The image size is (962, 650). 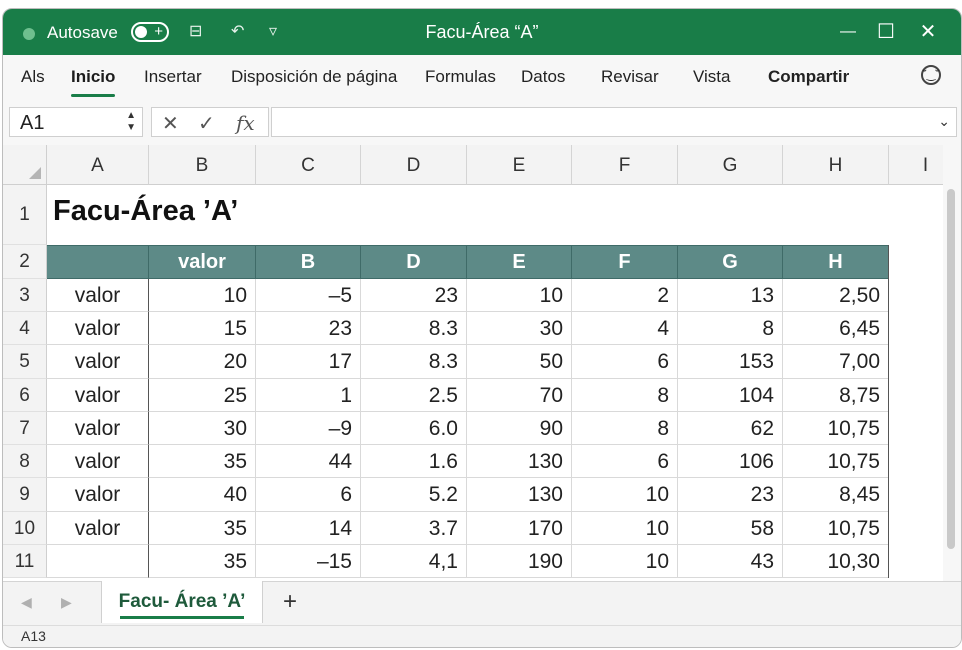 I want to click on row-header-7: 7, so click(x=25, y=428).